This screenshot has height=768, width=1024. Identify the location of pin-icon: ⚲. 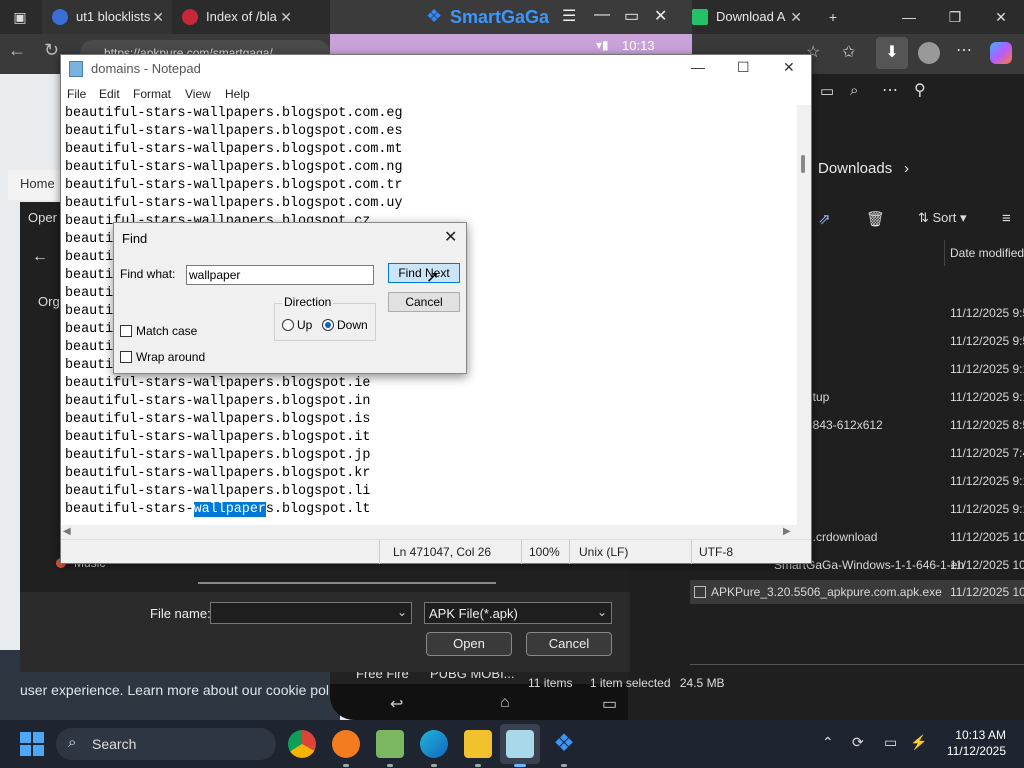
(920, 90).